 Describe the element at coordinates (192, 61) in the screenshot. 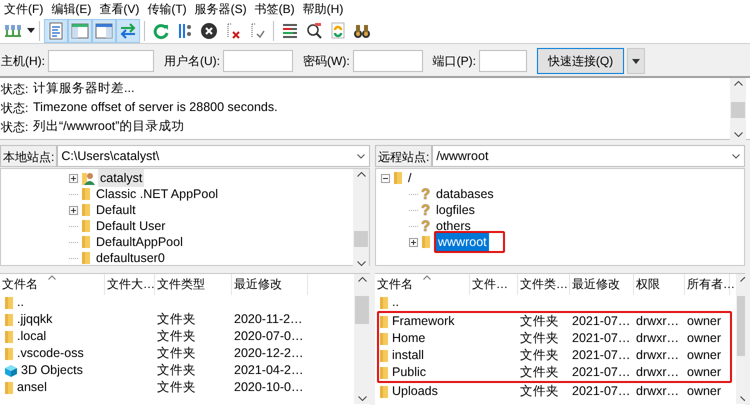

I see `field-label: 用户名(U):` at that location.